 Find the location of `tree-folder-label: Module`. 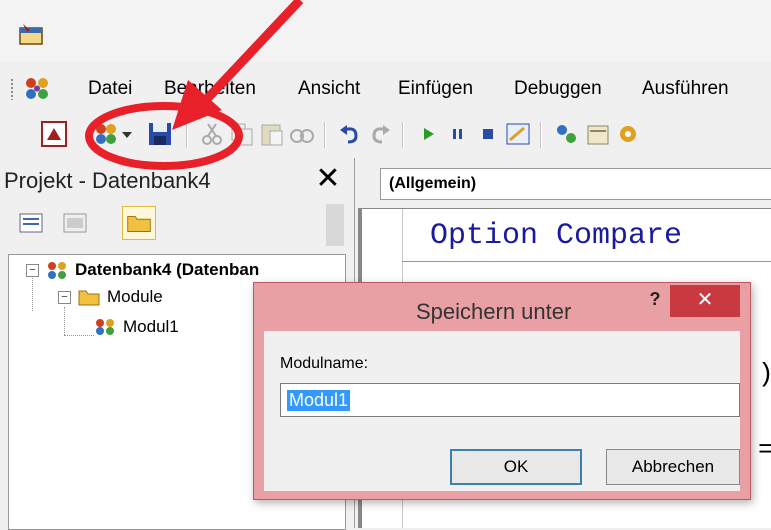

tree-folder-label: Module is located at coordinates (135, 296).